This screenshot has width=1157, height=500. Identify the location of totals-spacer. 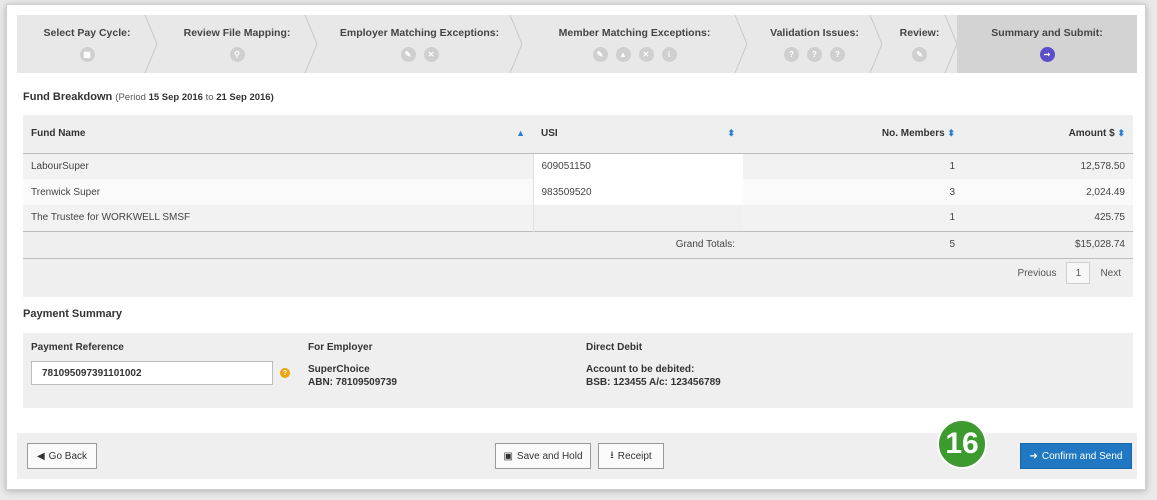
(278, 244).